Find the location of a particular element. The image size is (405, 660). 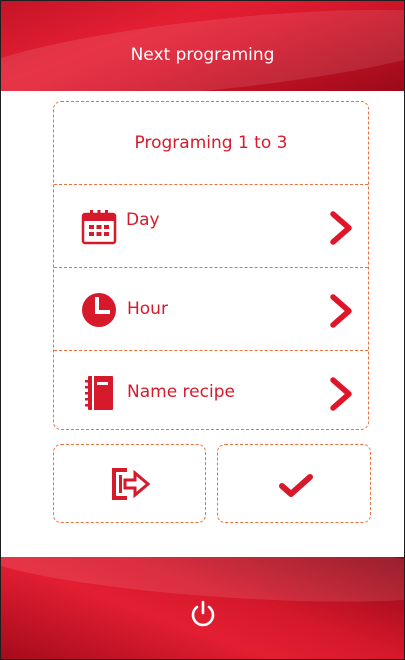

day-row: Day is located at coordinates (211, 226).